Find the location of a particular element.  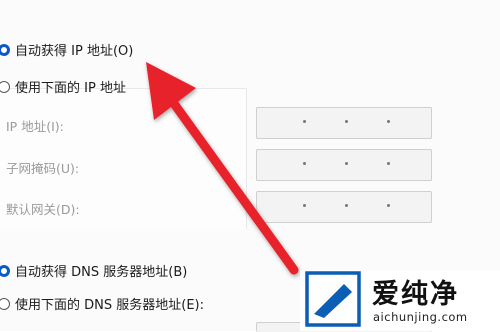

brand-logo-icon is located at coordinates (333, 299).